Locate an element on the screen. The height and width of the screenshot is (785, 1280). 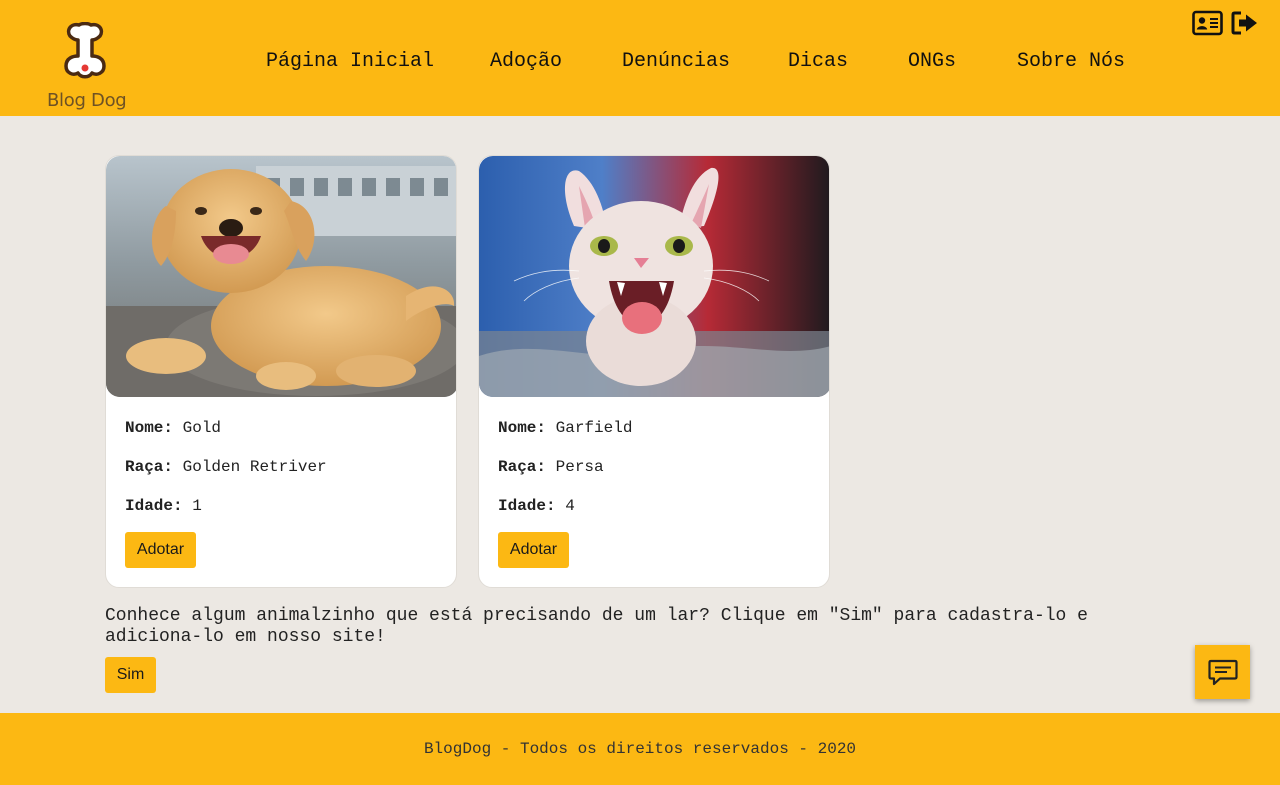
chat-icon is located at coordinates (1222, 672).